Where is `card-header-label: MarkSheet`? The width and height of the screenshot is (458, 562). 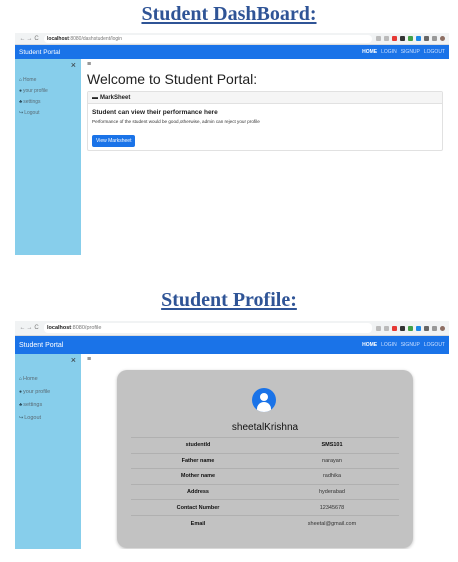 card-header-label: MarkSheet is located at coordinates (115, 97).